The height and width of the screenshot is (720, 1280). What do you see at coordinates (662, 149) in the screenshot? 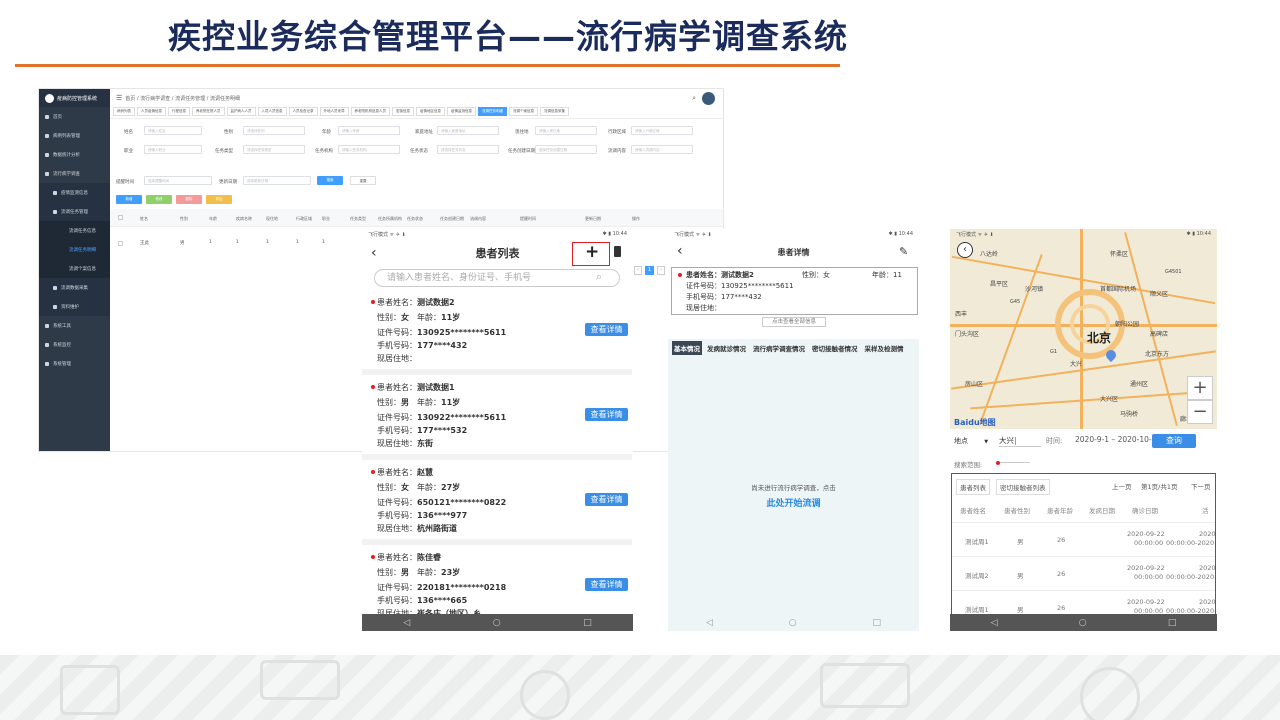
I see `content-input: 请输入流调内容` at bounding box center [662, 149].